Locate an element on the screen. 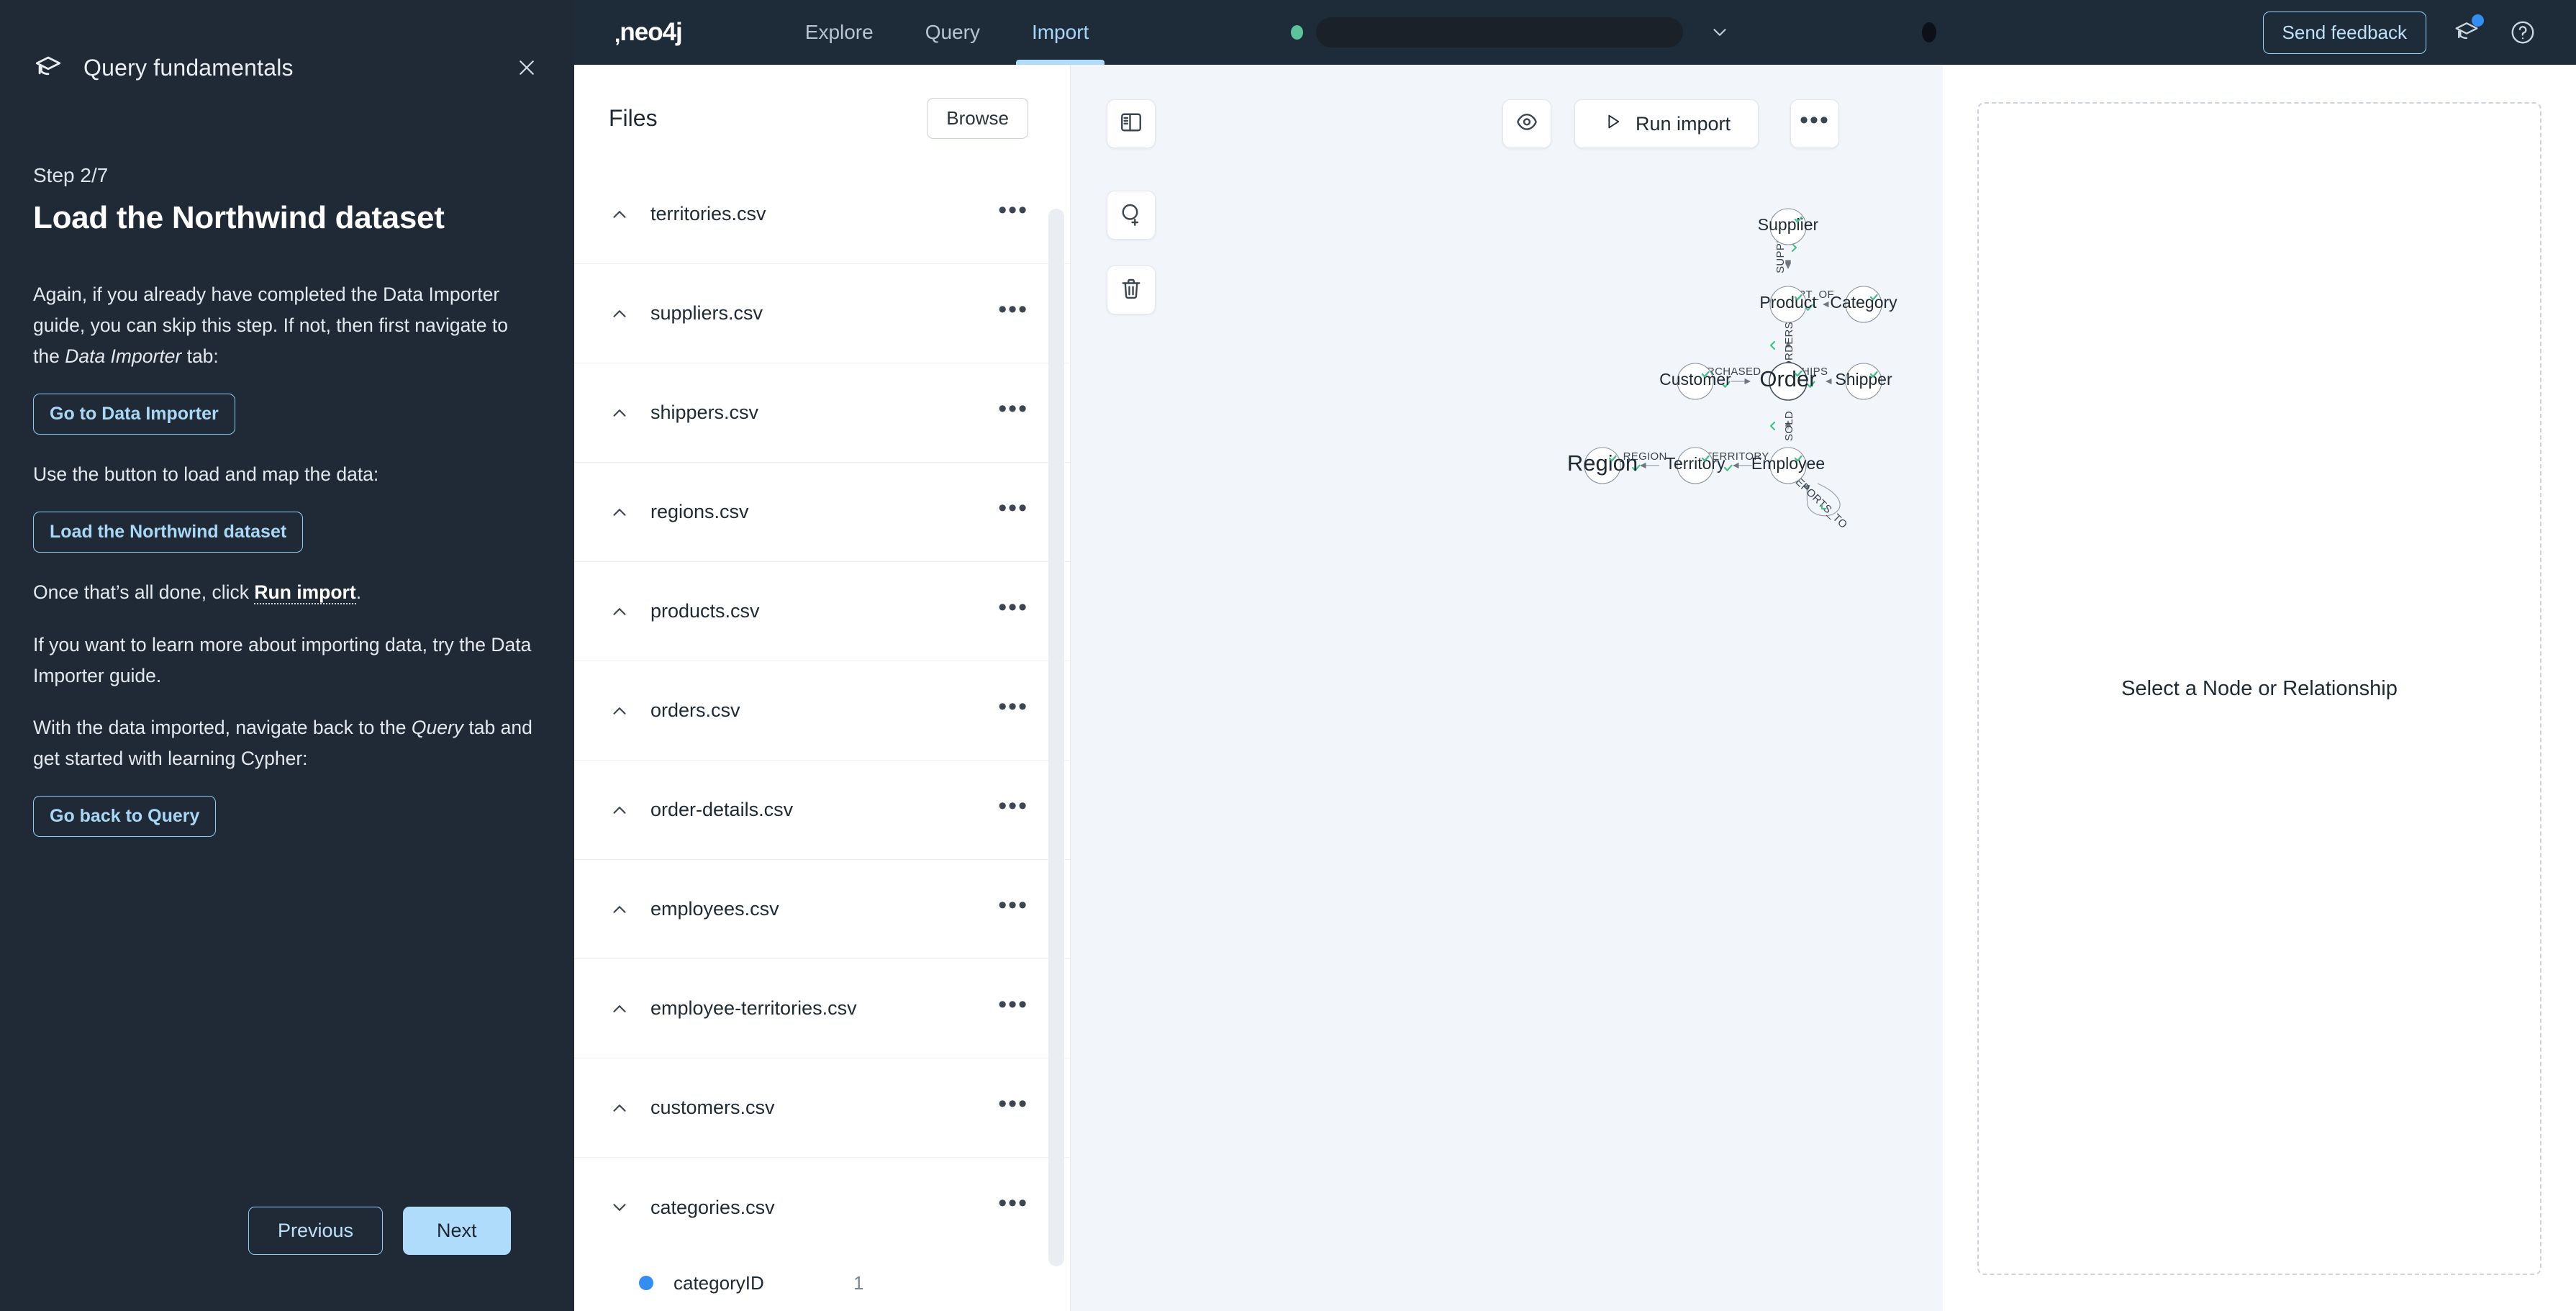 The image size is (2576, 1311). send-feedback-button: Send feedback is located at coordinates (2344, 32).